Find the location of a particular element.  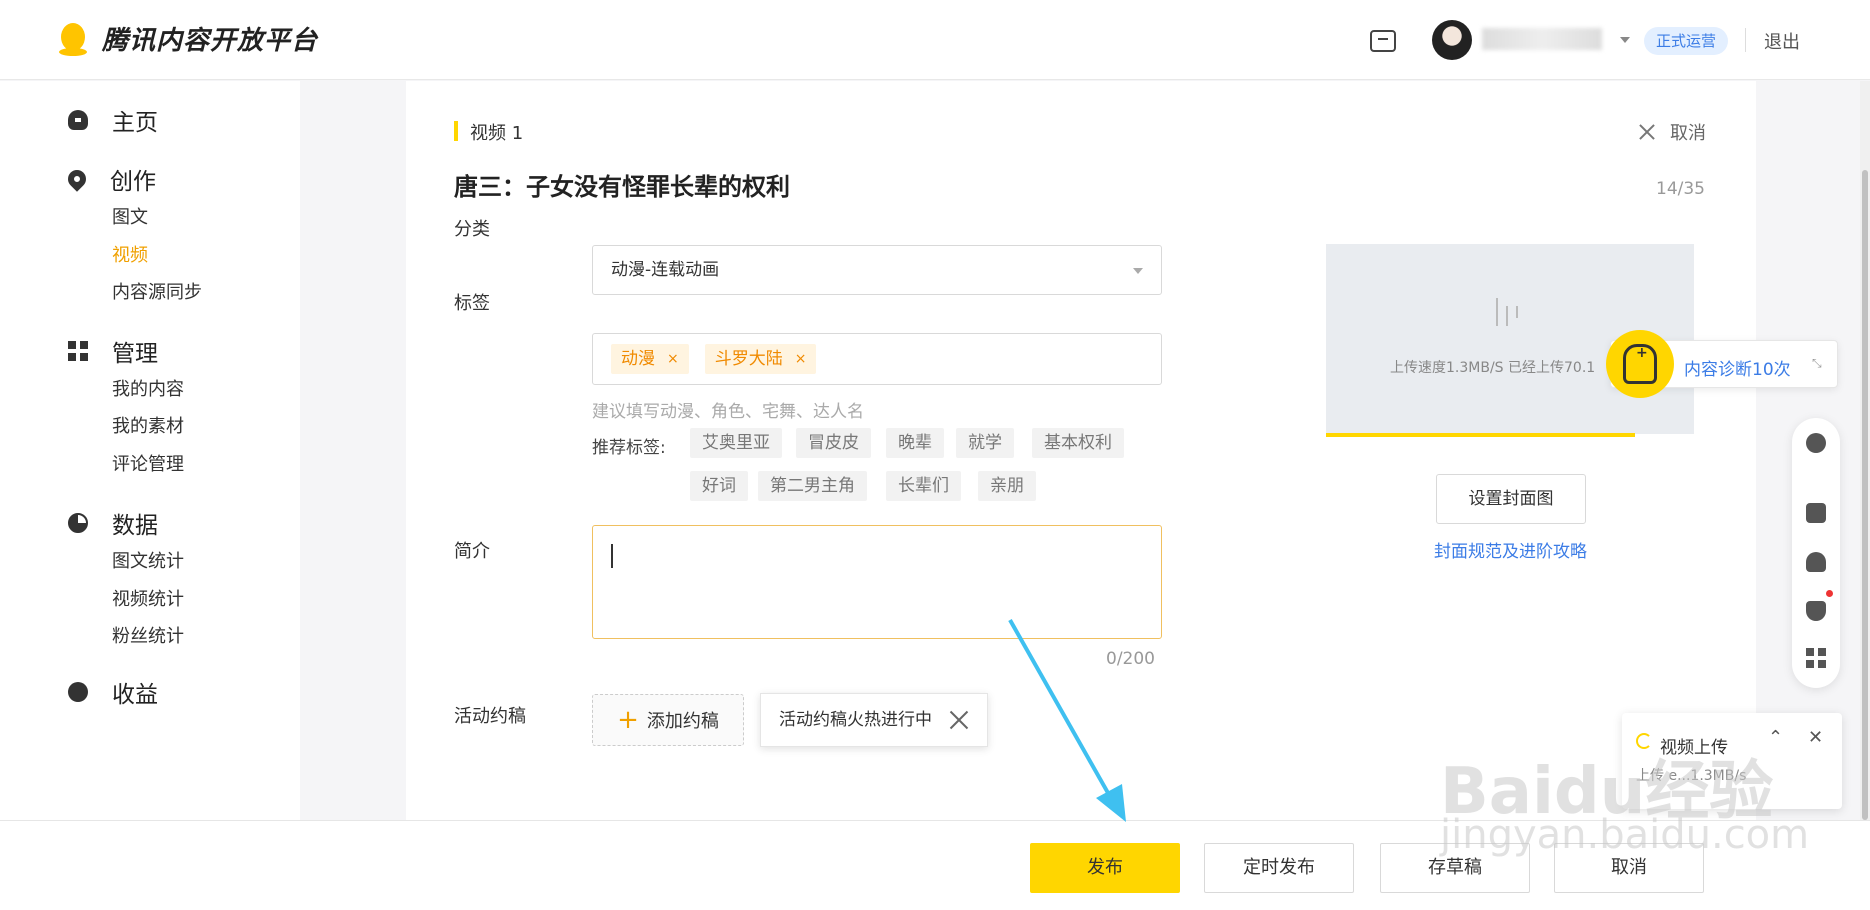

sidebar-group-home: 主页 is located at coordinates (113, 120).